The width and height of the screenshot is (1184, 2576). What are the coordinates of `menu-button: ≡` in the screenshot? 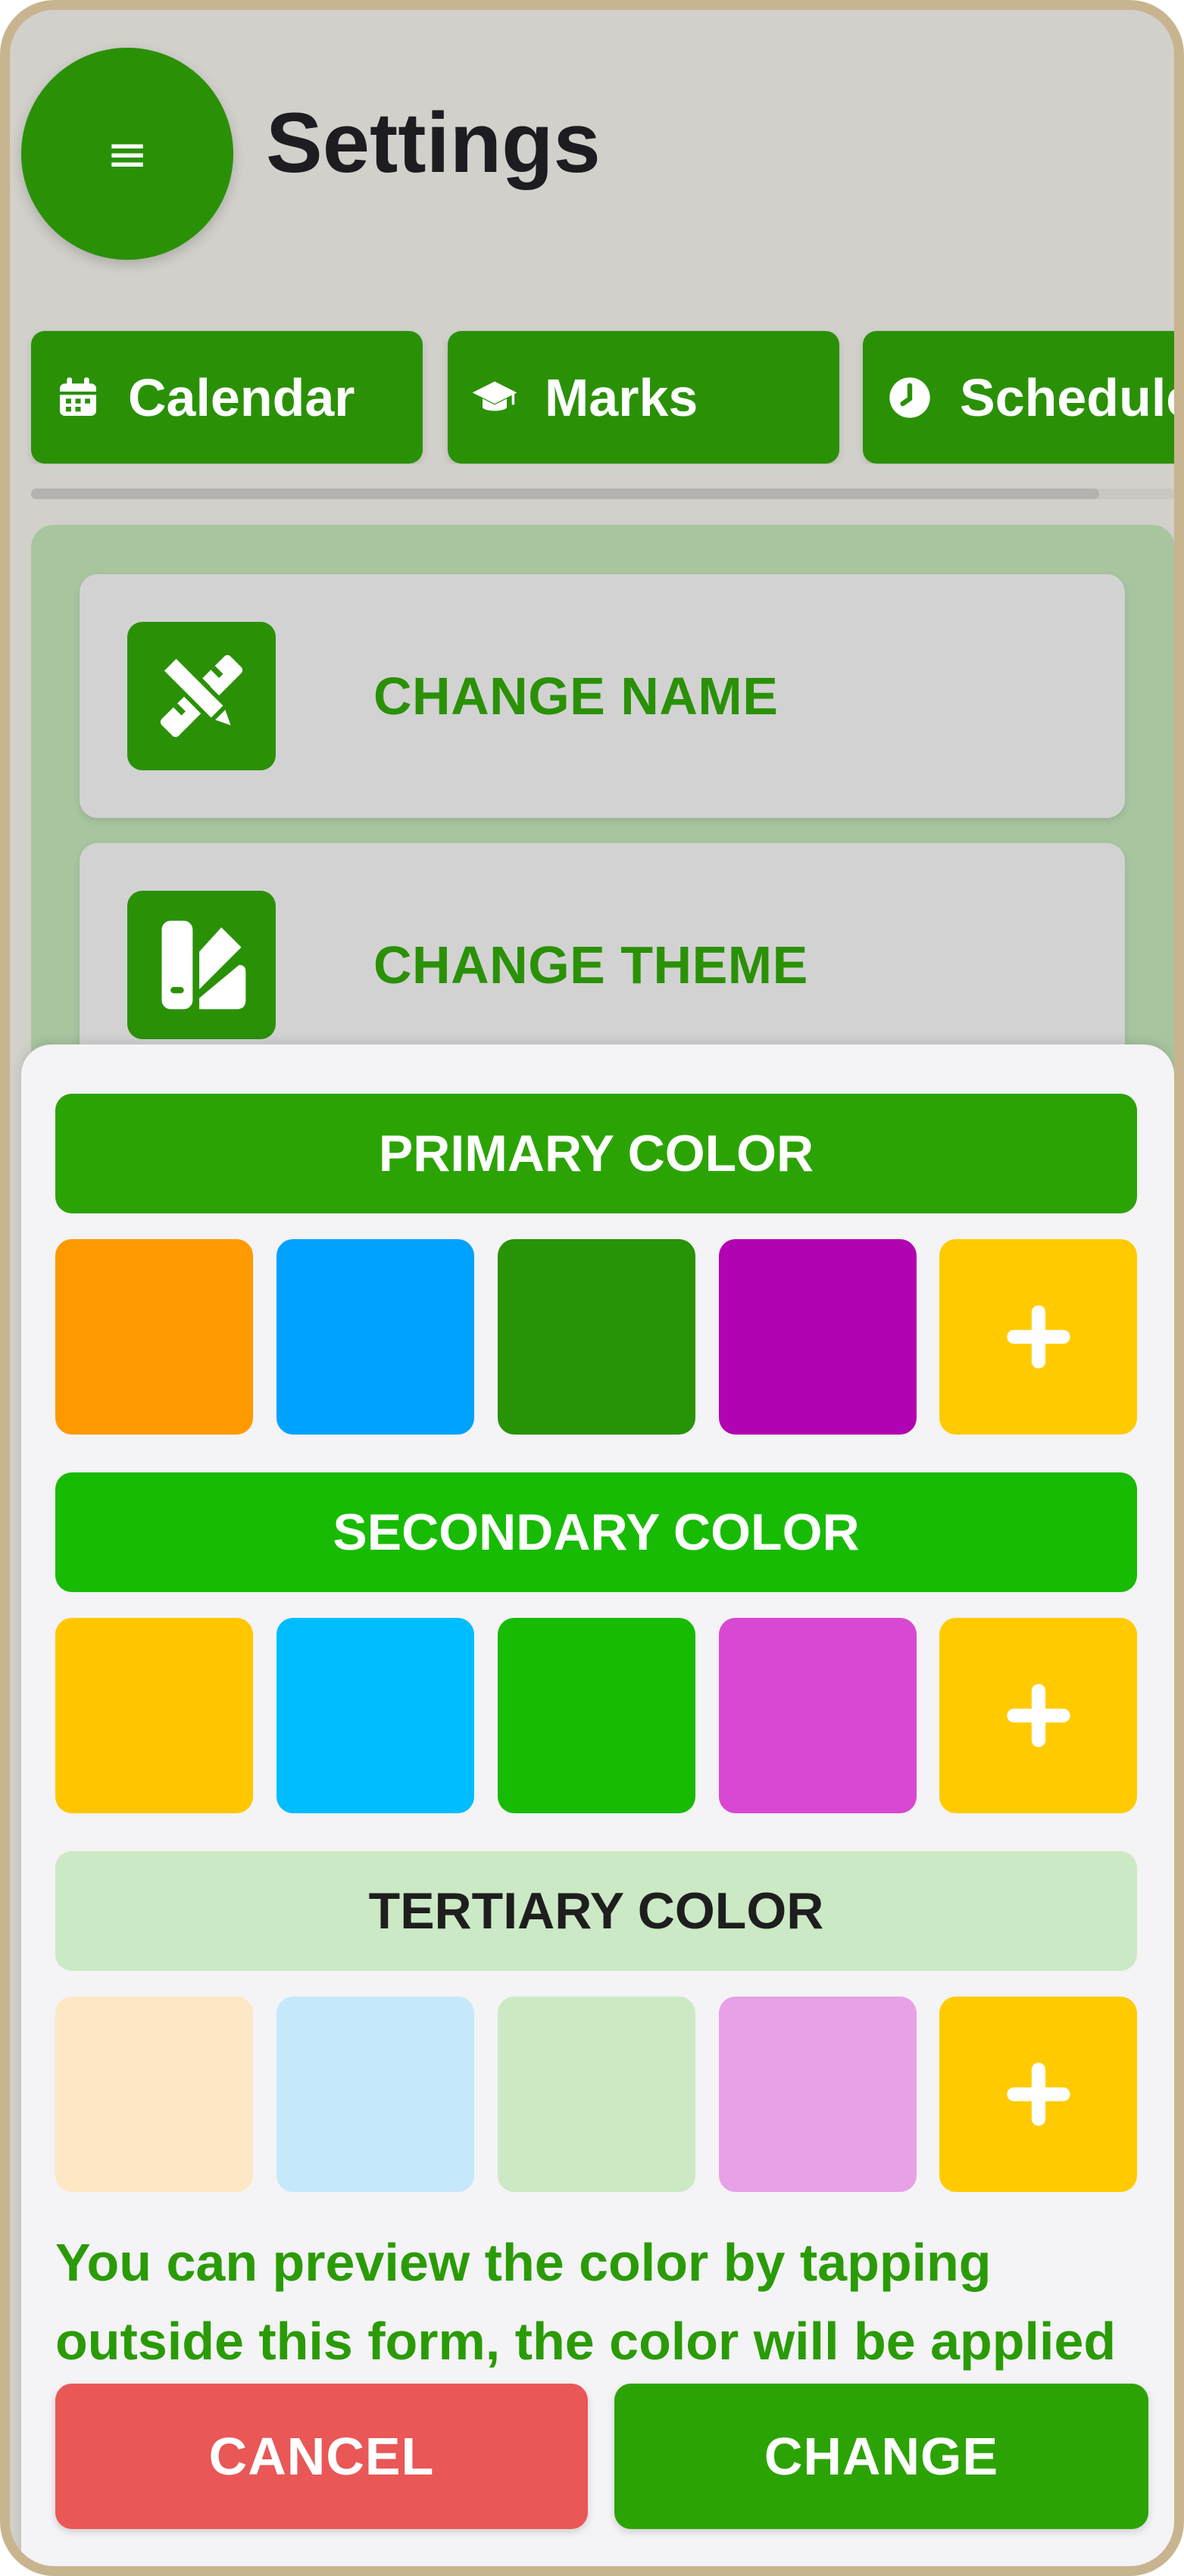 It's located at (127, 154).